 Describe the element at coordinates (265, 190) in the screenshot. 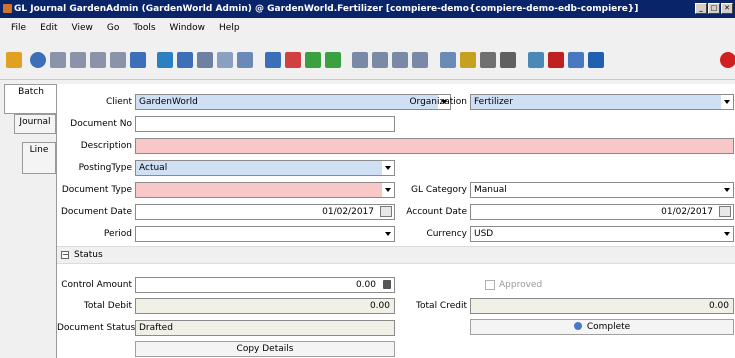

I see `document-type-field` at that location.